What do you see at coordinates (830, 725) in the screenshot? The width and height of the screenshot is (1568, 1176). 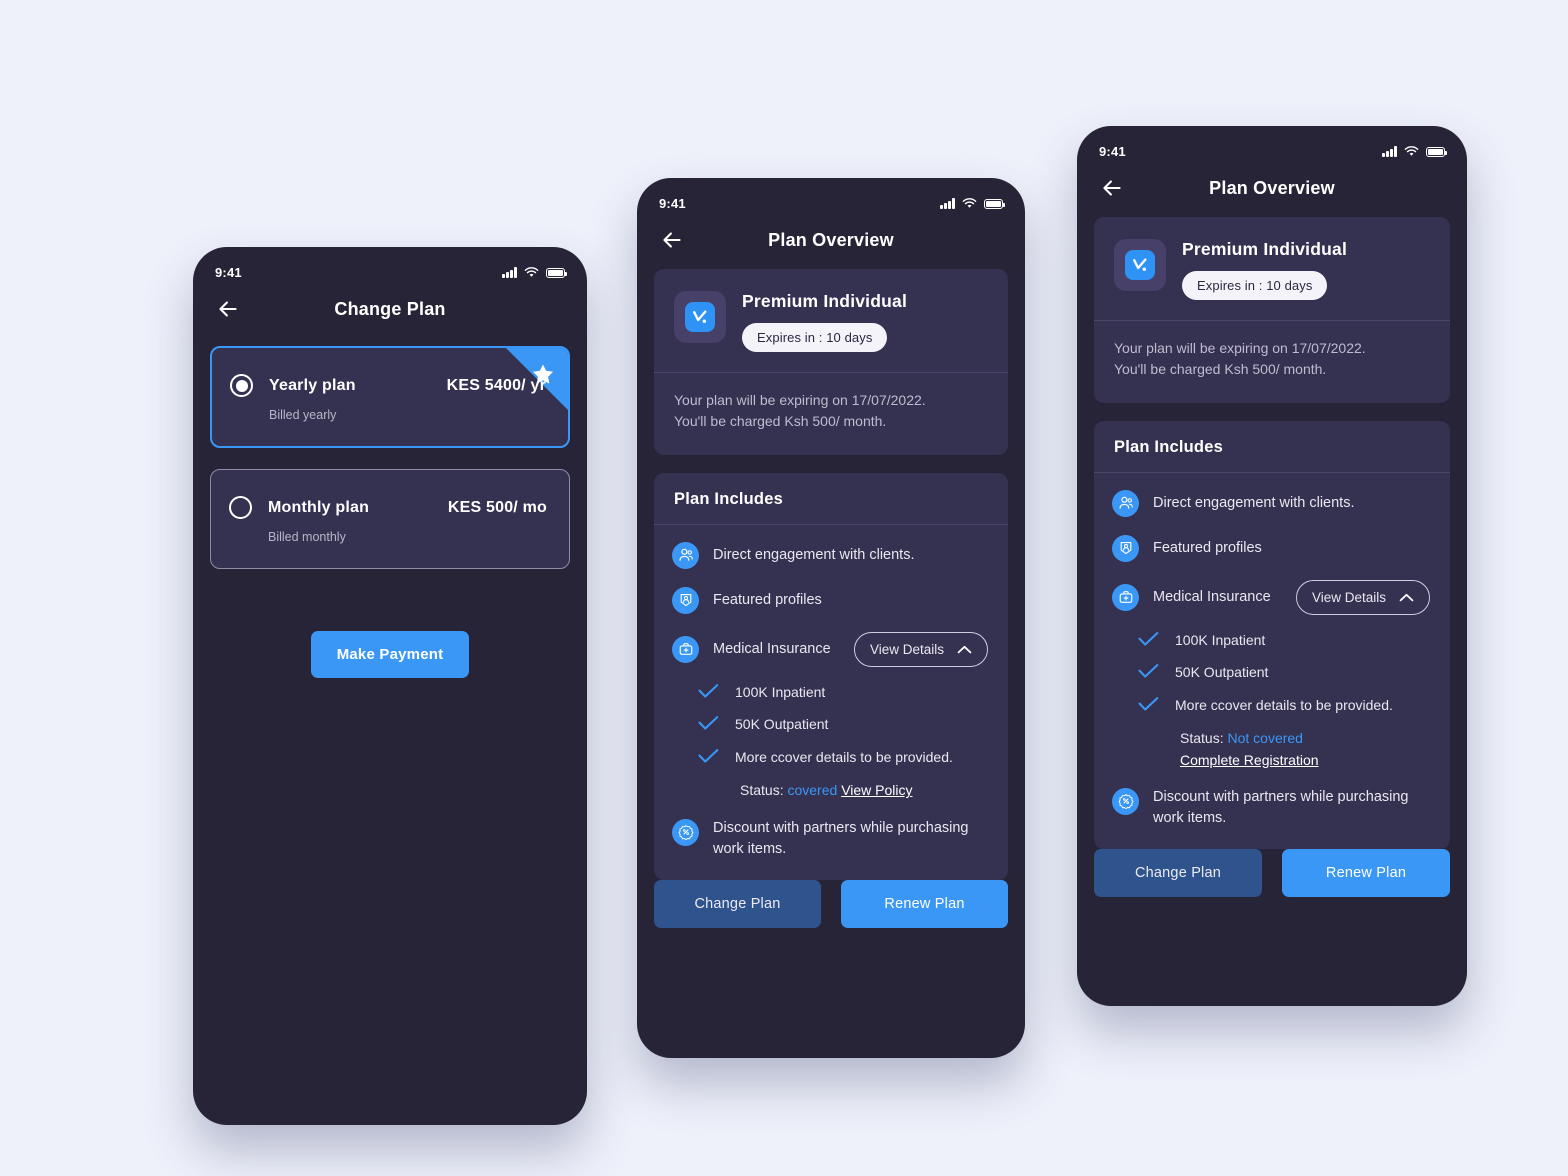 I see `insurance-detail-item: 50K Outpatient` at bounding box center [830, 725].